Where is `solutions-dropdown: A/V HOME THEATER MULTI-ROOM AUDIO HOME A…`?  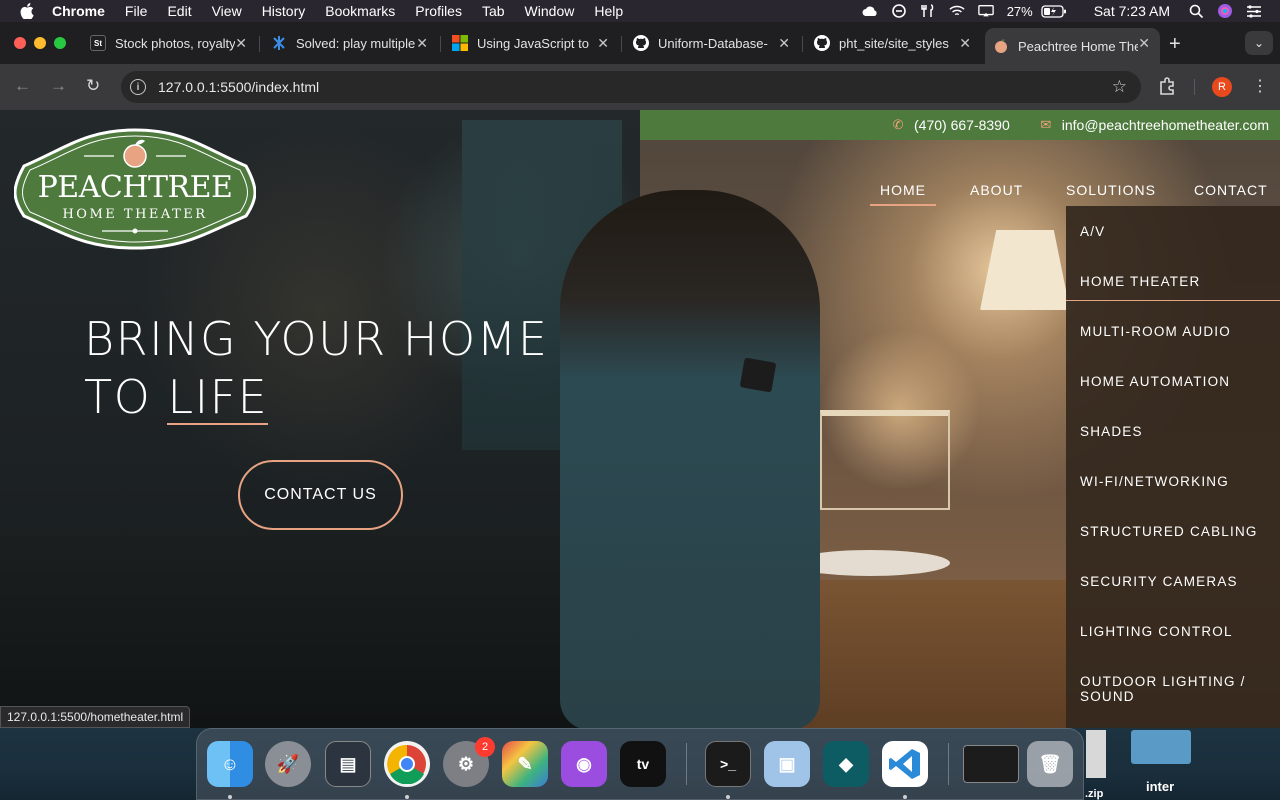 solutions-dropdown: A/V HOME THEATER MULTI-ROOM AUDIO HOME A… is located at coordinates (1173, 467).